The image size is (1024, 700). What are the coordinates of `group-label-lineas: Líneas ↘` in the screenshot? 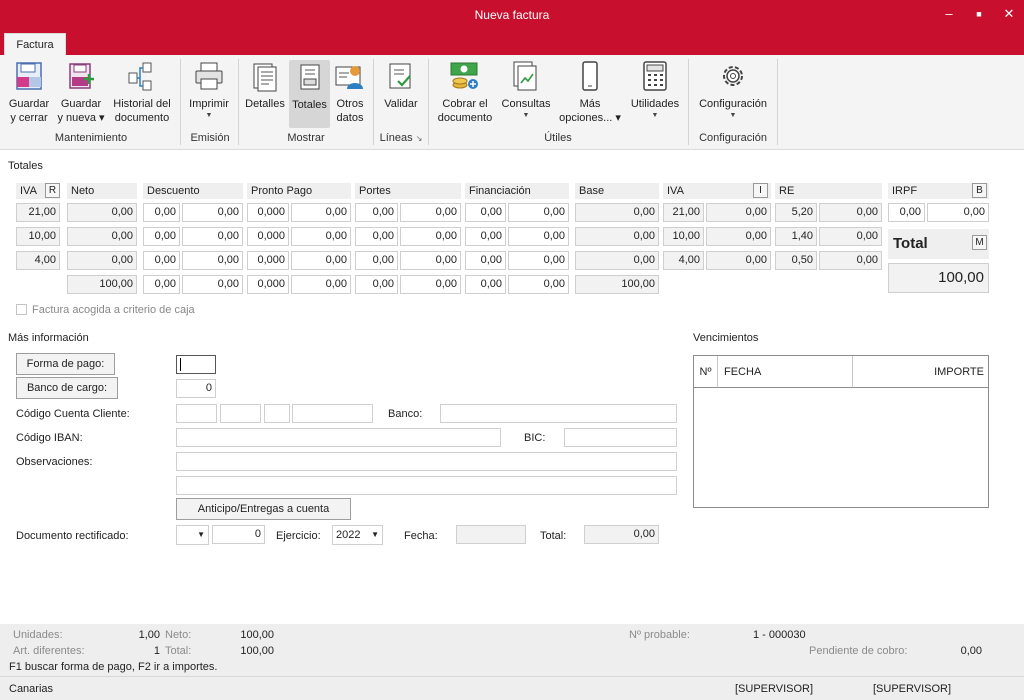 It's located at (401, 138).